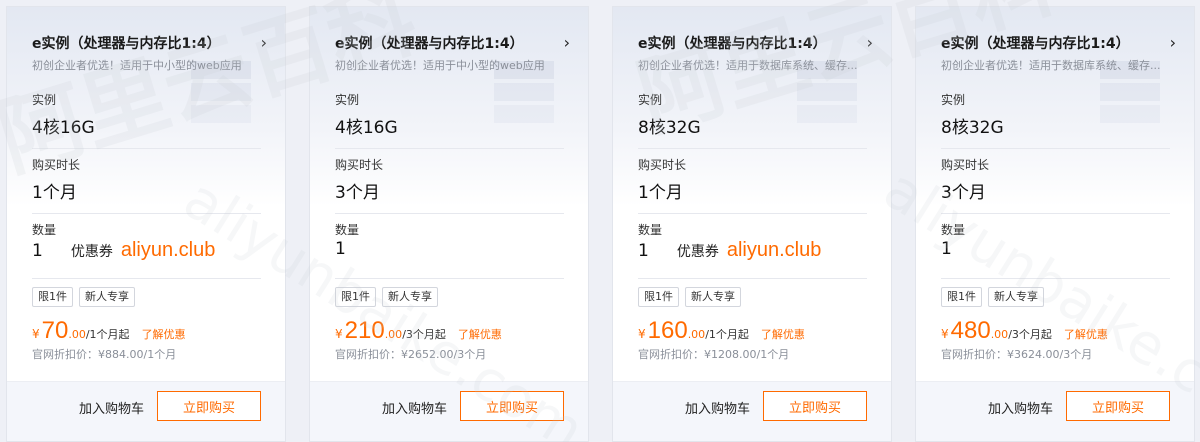 This screenshot has height=442, width=1200. I want to click on price-row: ¥ 210 .00 /3个月起 了解优惠, so click(418, 331).